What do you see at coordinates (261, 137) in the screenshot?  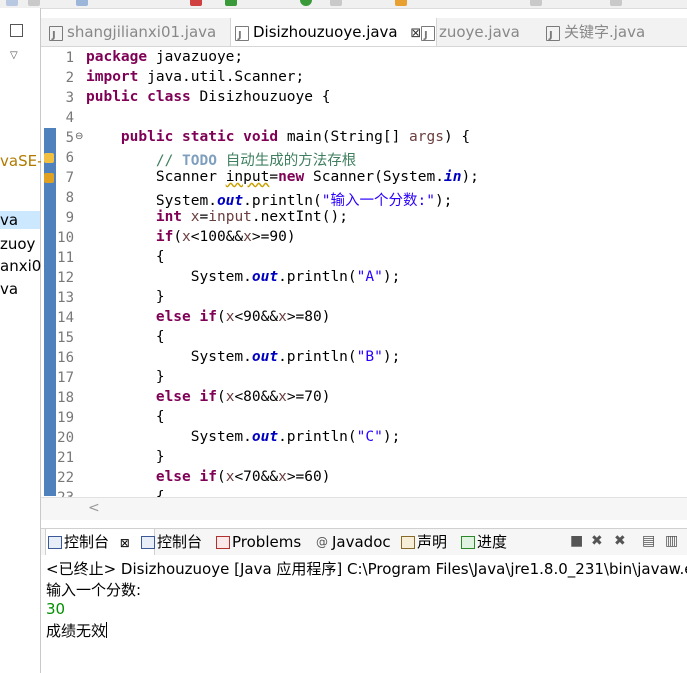 I see `code-token: void` at bounding box center [261, 137].